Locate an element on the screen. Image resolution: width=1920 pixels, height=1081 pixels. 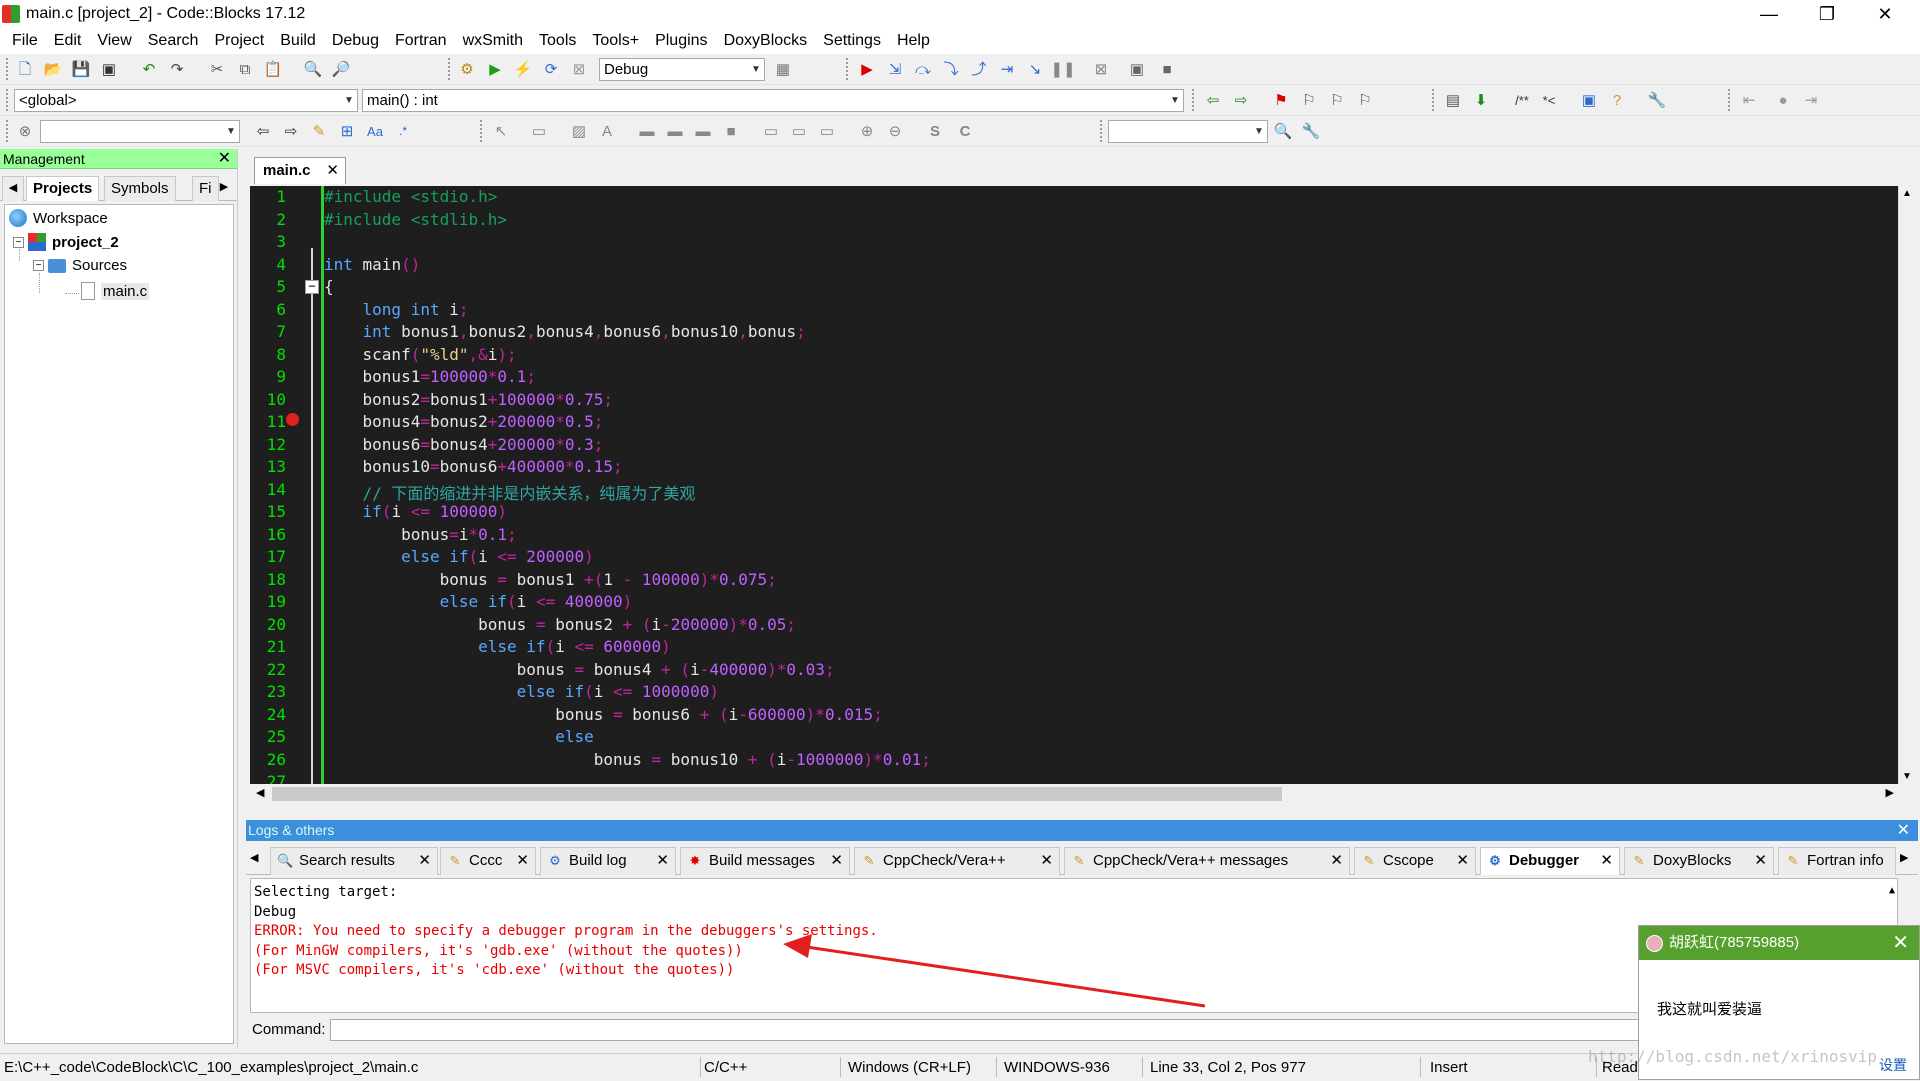
tab-doxyblocks: ✎ DoxyBlocks ✕ is located at coordinates (1699, 861).